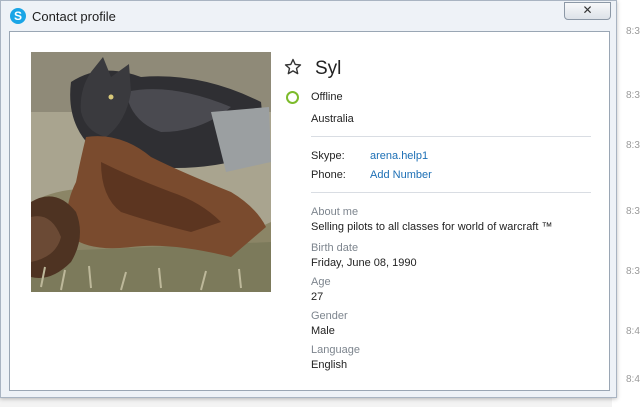 This screenshot has height=407, width=640. What do you see at coordinates (323, 331) in the screenshot?
I see `gender-value: Male` at bounding box center [323, 331].